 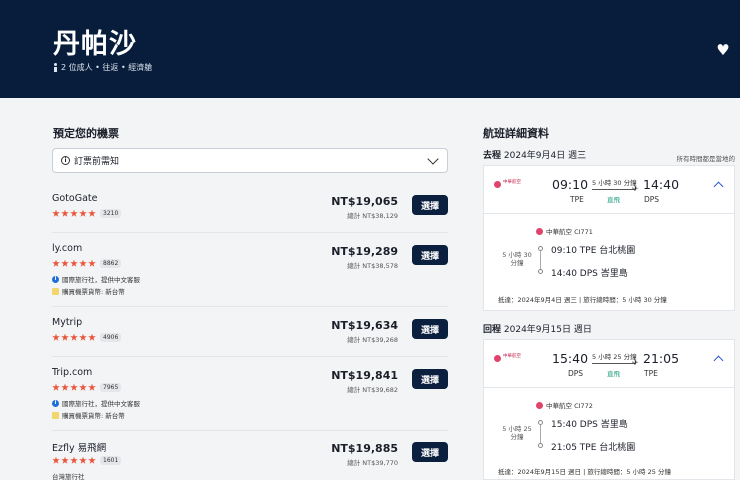 I want to click on arr-time: 14:40, so click(x=661, y=184).